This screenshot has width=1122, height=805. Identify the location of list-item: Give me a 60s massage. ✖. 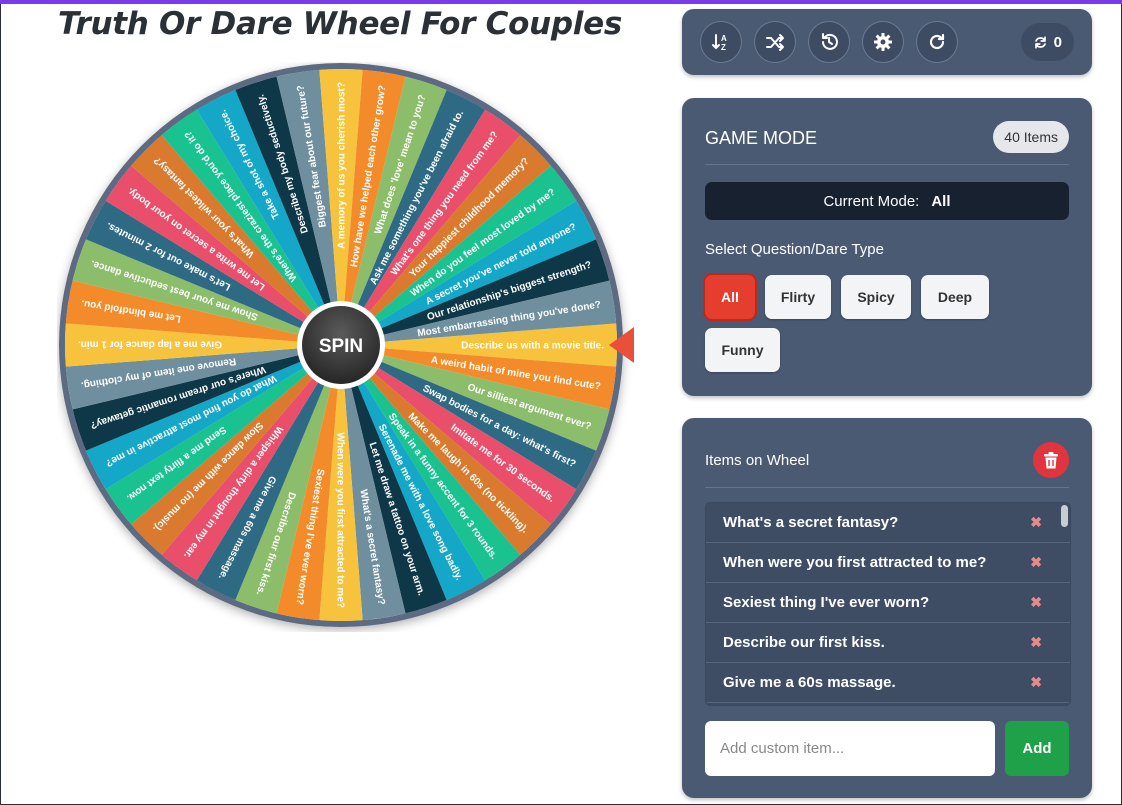
(888, 683).